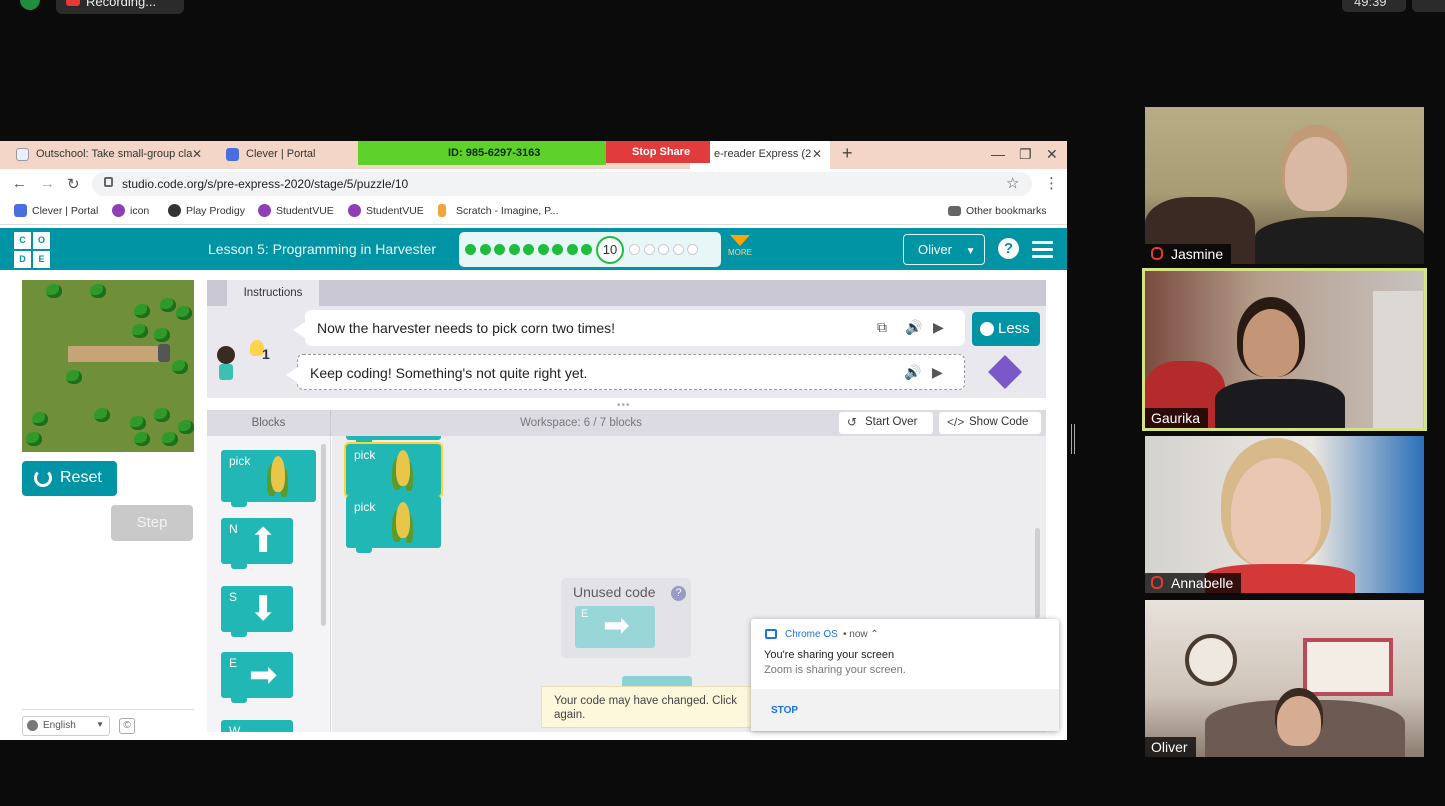 The width and height of the screenshot is (1445, 806). Describe the element at coordinates (1006, 329) in the screenshot. I see `less-button: Less` at that location.